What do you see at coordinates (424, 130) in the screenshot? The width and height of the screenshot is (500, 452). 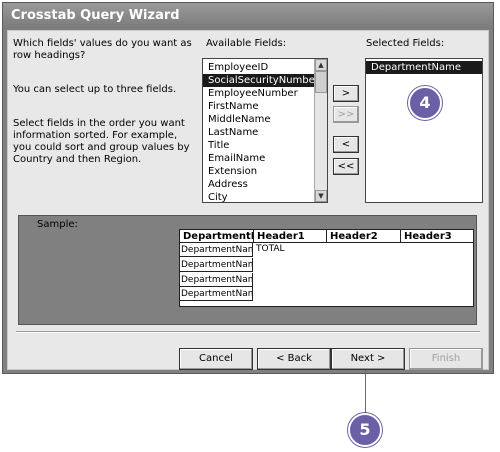 I see `selected-fields-list: DepartmentName` at bounding box center [424, 130].